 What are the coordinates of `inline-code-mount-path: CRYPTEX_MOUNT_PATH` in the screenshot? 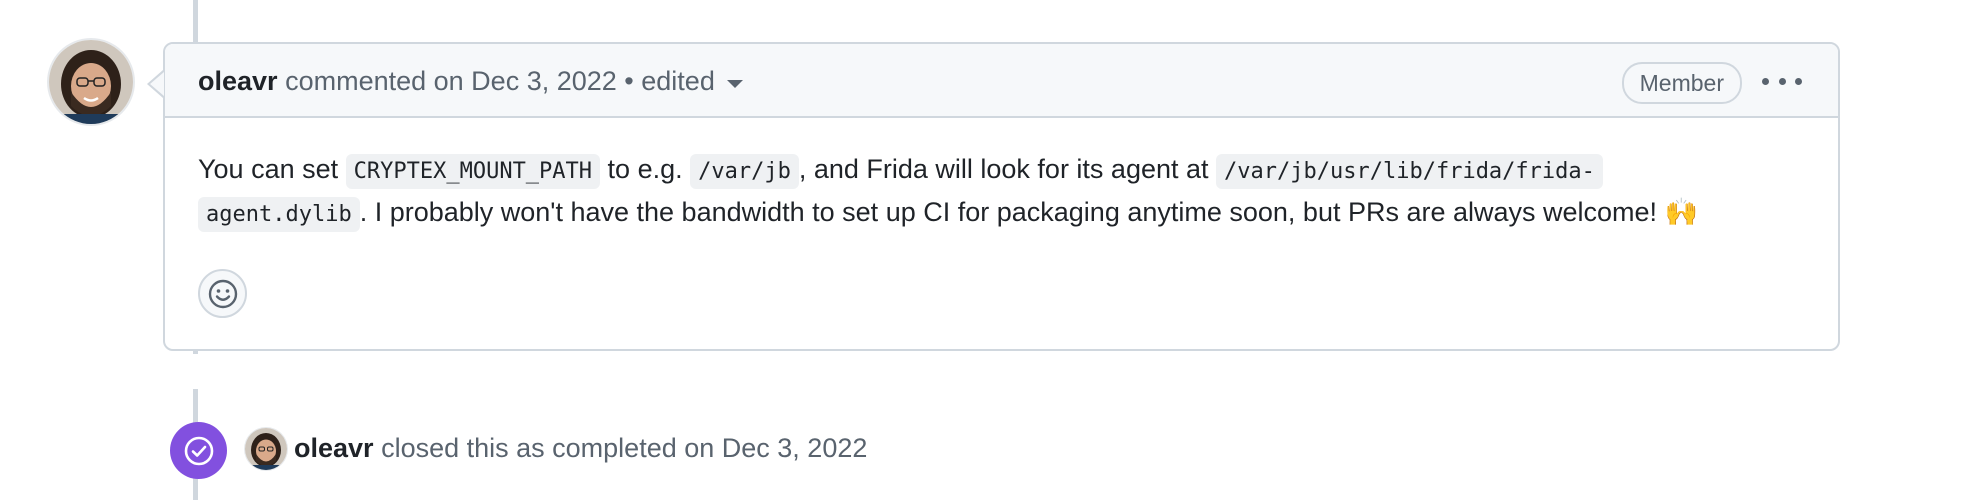 It's located at (473, 171).